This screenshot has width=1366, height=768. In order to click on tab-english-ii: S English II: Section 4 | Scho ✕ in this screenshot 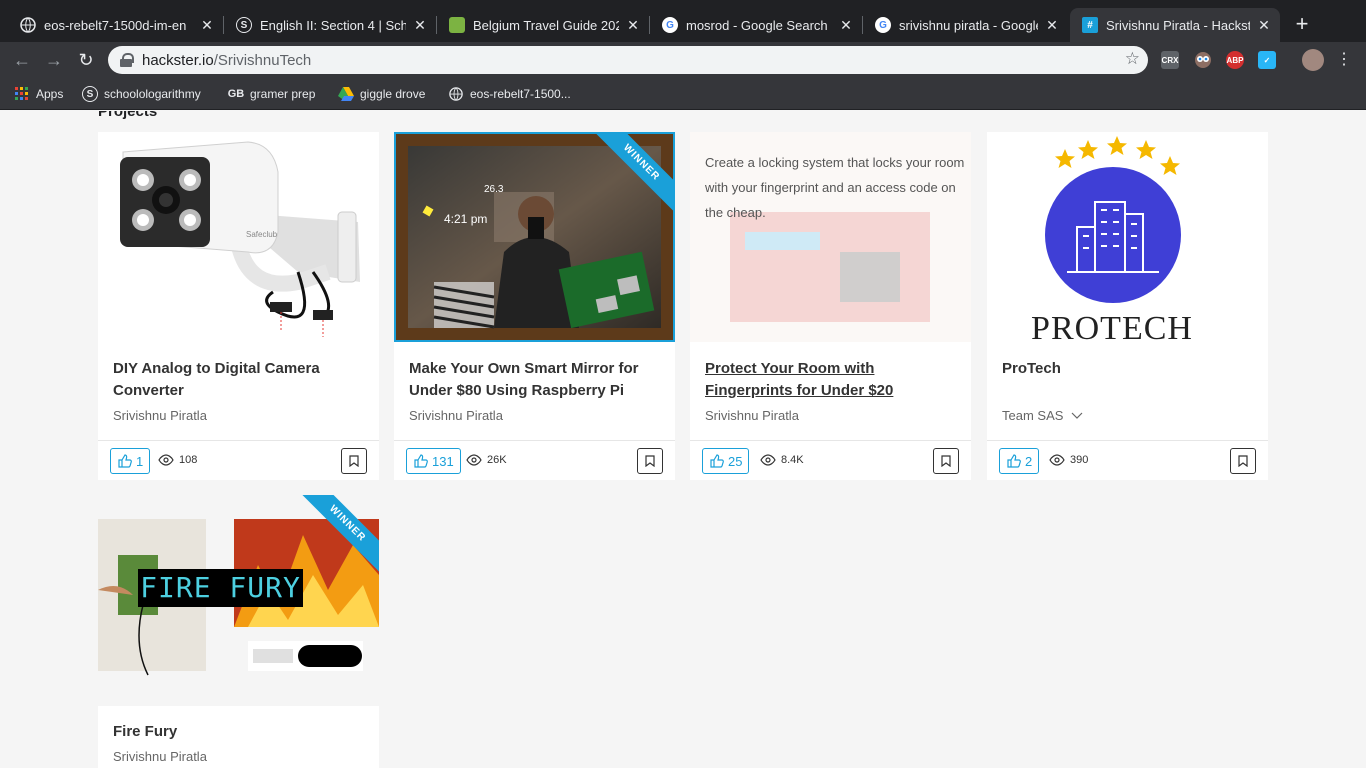, I will do `click(330, 25)`.